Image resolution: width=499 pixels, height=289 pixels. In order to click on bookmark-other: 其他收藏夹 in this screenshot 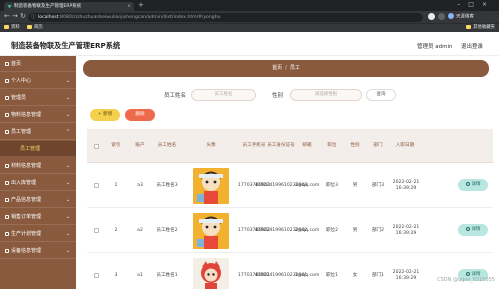, I will do `click(480, 28)`.